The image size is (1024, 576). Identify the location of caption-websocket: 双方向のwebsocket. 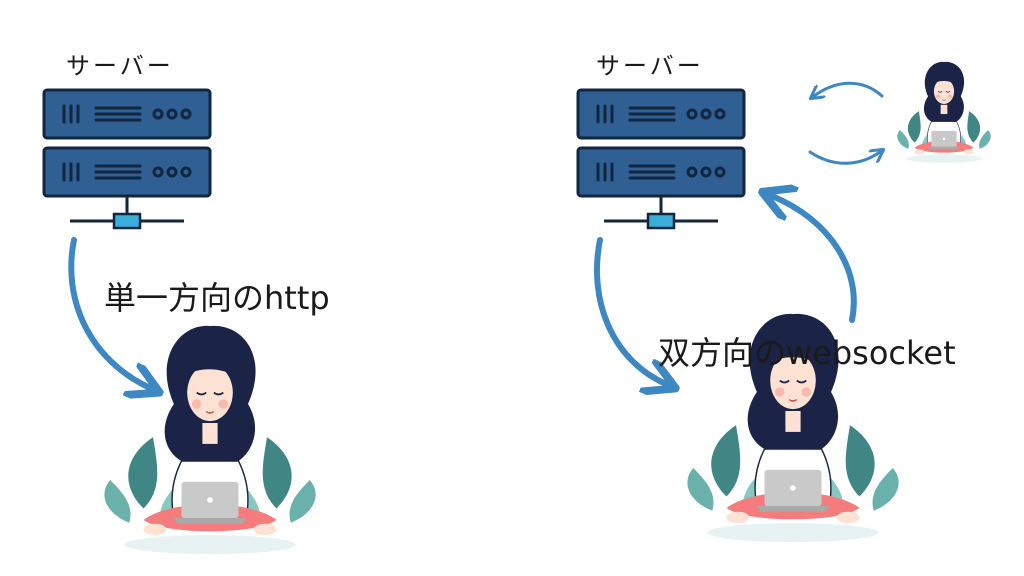
(807, 353).